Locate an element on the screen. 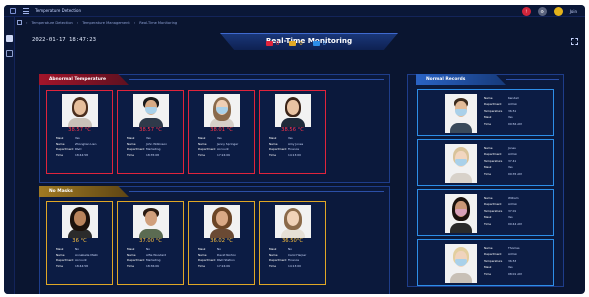 This screenshot has height=297, width=589. top-bar: Temperature Detection ! ⚙ Join is located at coordinates (294, 11).